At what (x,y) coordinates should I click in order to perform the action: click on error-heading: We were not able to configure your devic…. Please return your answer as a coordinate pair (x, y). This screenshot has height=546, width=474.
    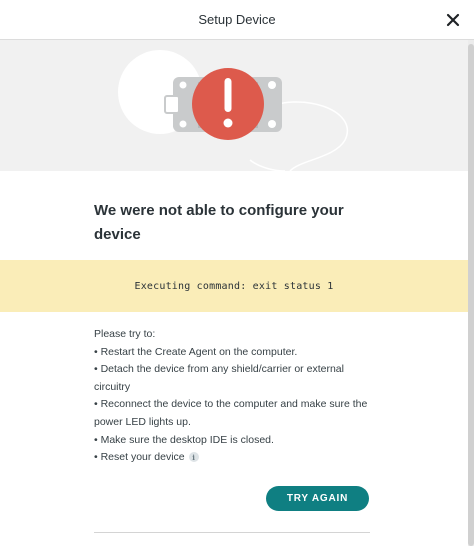
    Looking at the image, I should click on (219, 222).